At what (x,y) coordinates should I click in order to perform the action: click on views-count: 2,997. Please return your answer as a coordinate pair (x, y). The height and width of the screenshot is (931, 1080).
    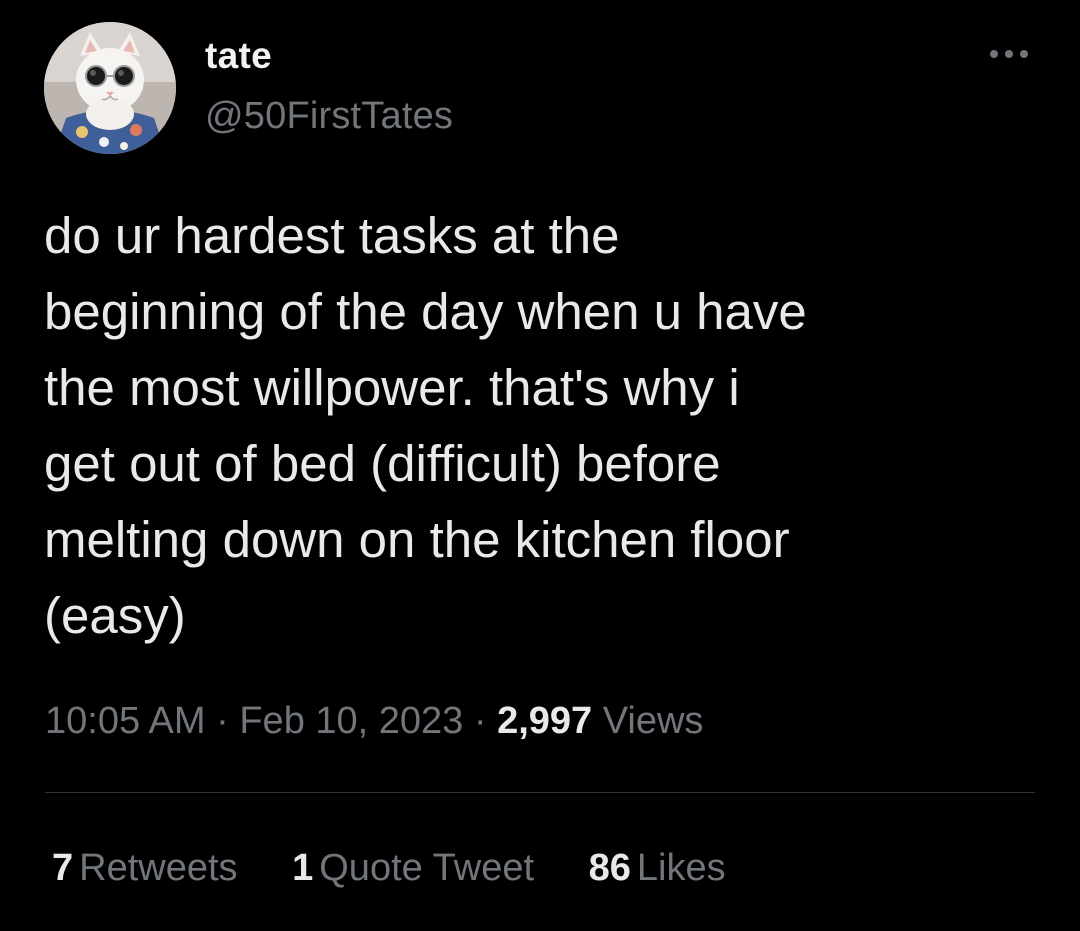
    Looking at the image, I should click on (545, 721).